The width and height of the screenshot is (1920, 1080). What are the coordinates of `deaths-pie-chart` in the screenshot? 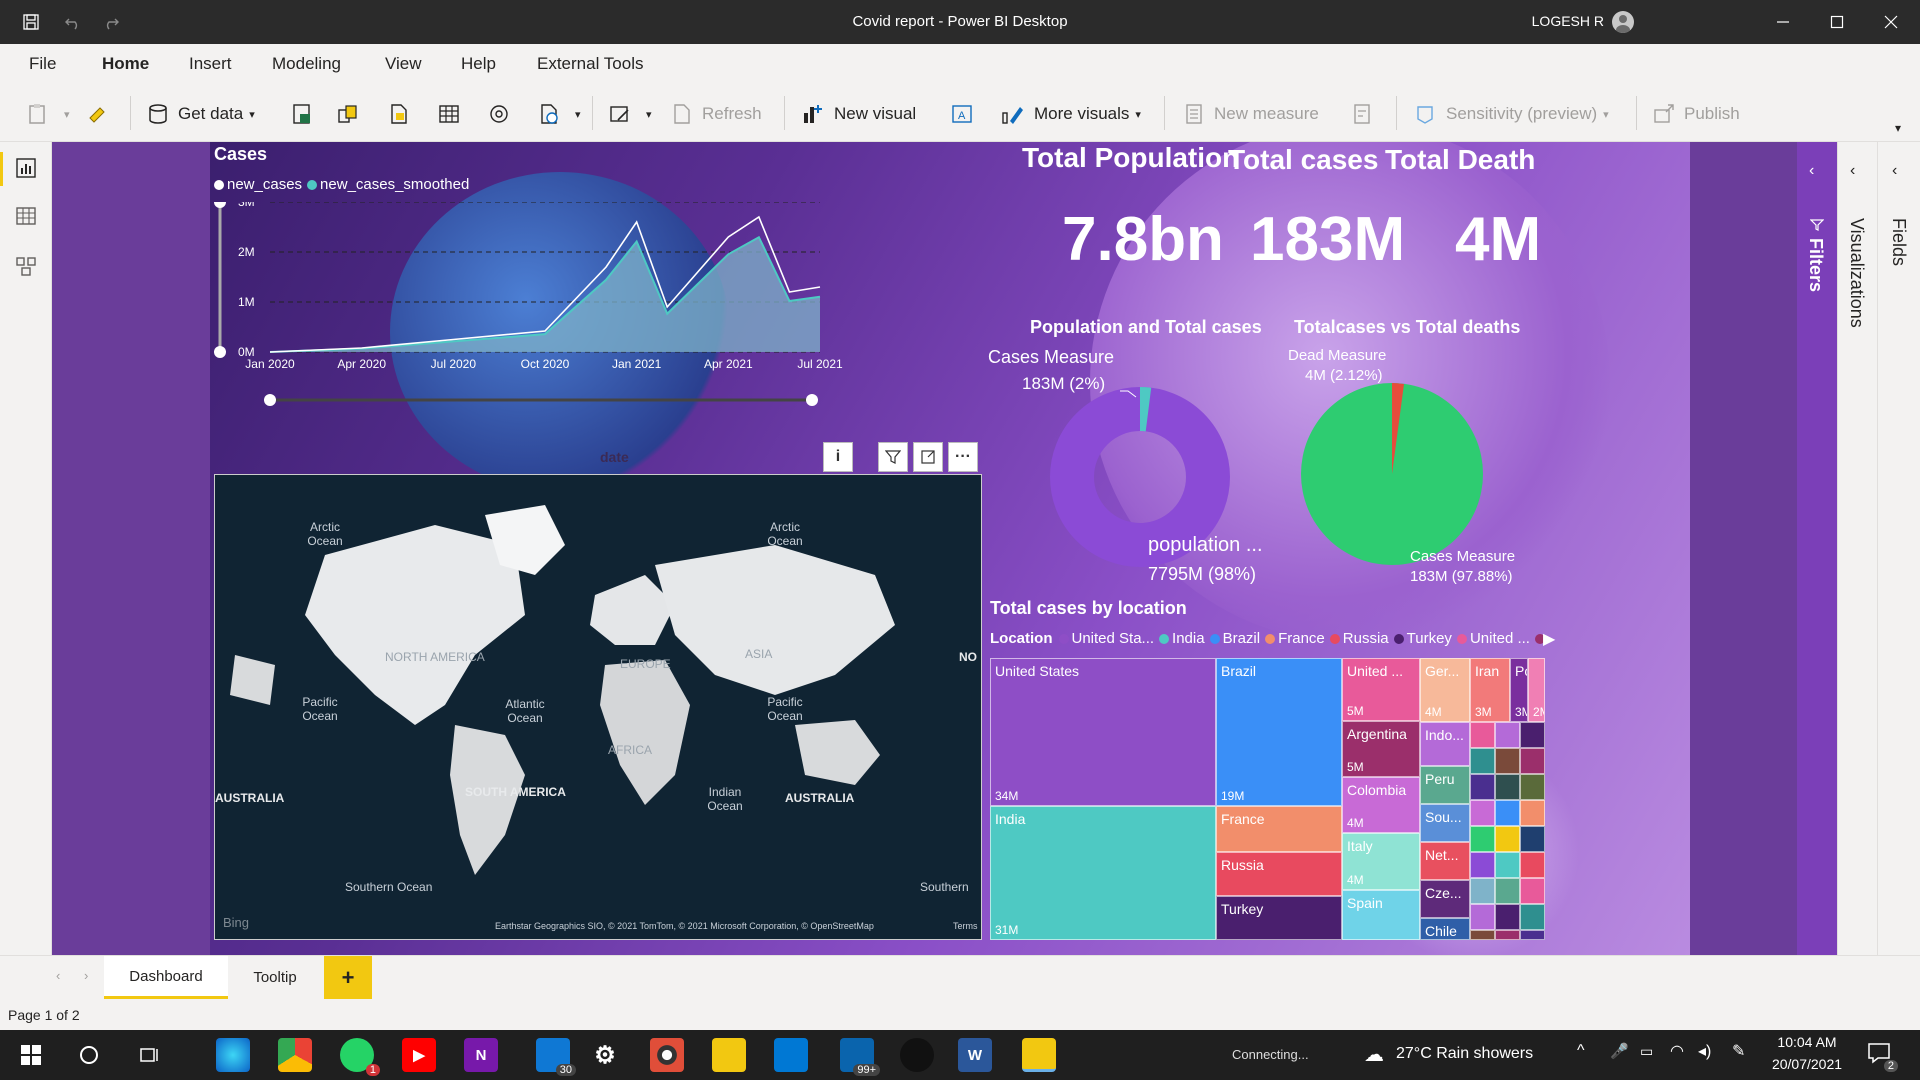 It's located at (1400, 474).